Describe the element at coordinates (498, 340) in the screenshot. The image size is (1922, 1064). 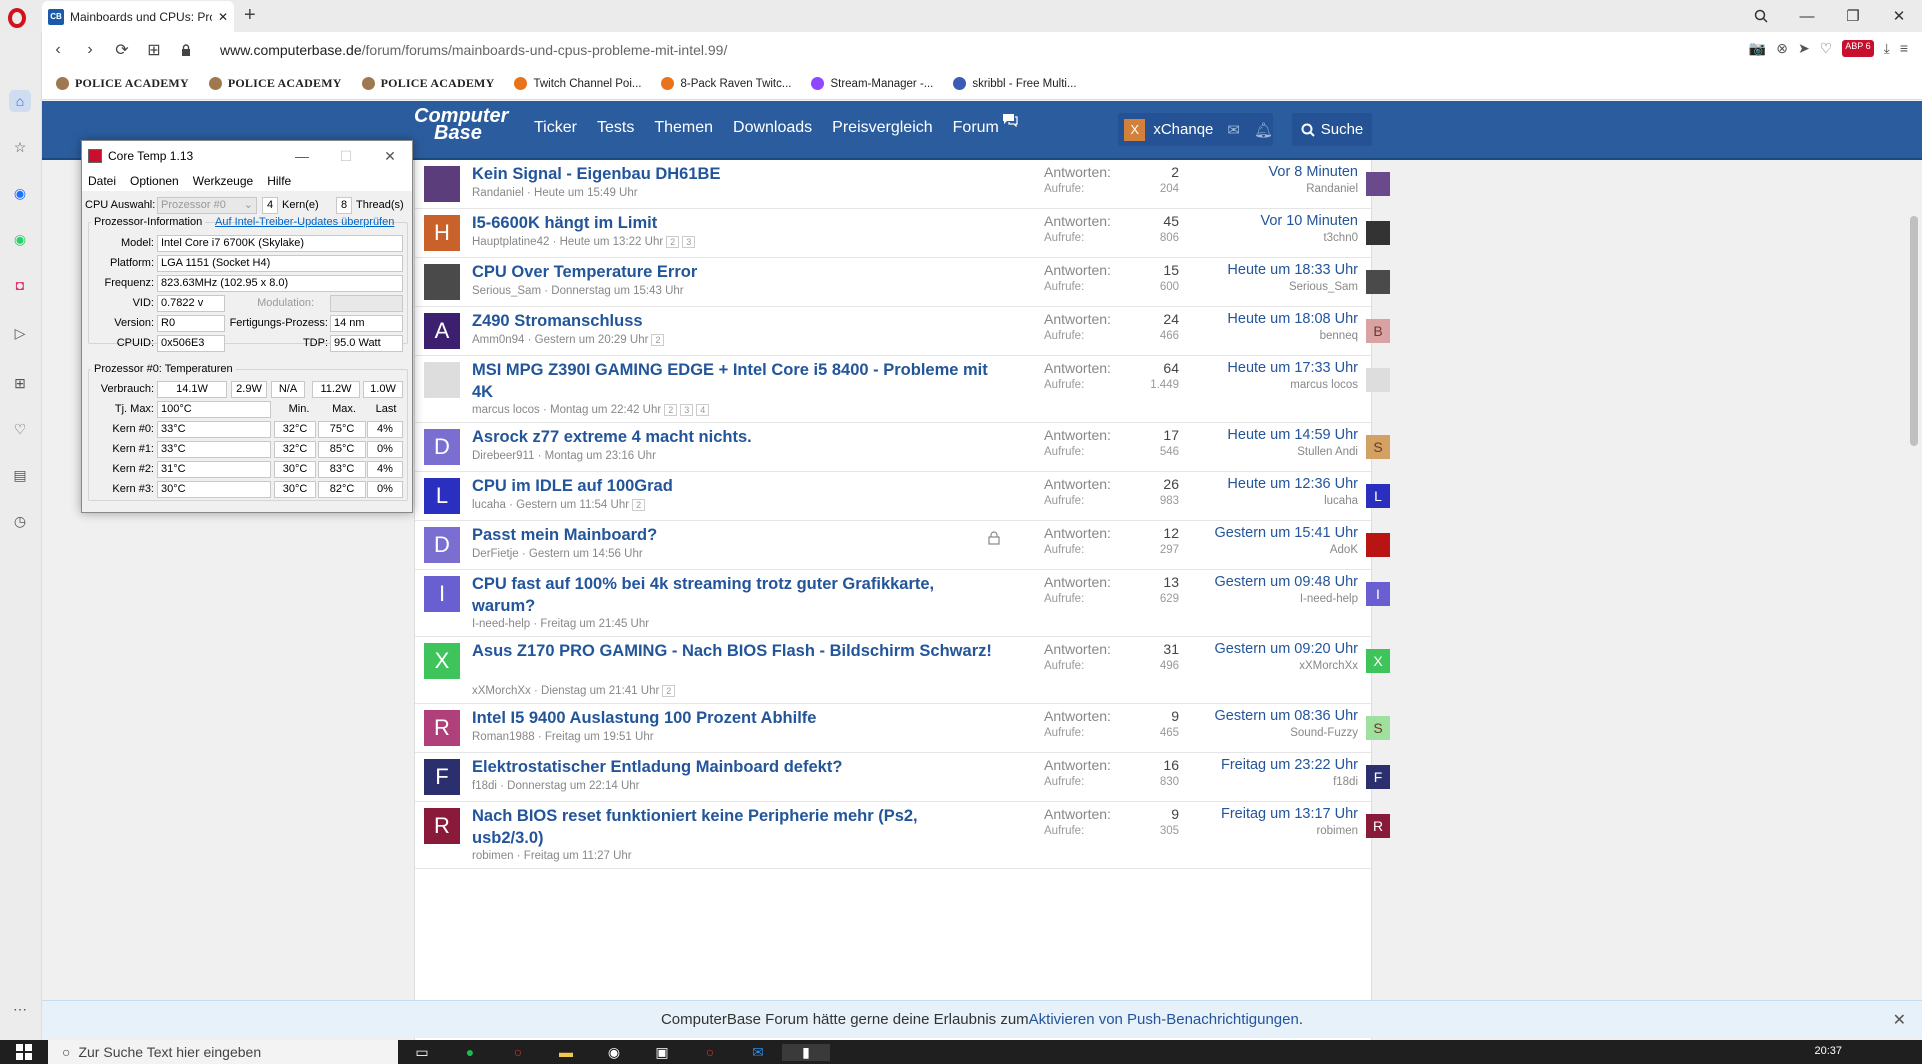
I see `thread-author: Amm0n94` at that location.